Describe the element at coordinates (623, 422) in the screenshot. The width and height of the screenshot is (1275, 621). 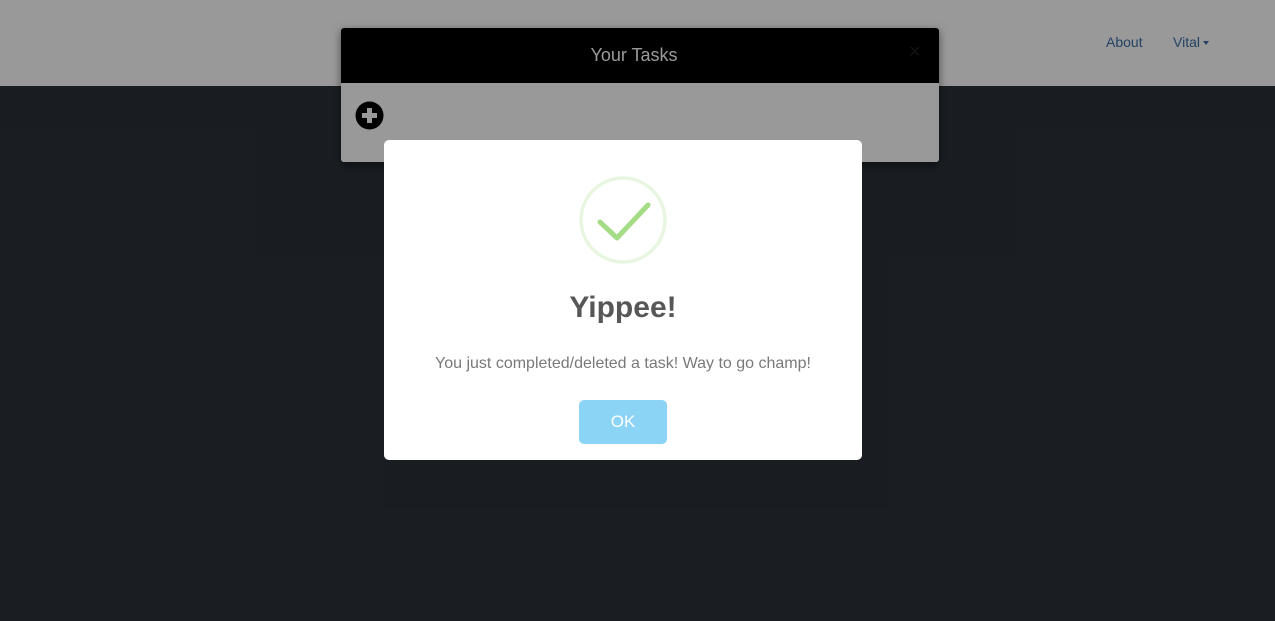
I see `ok-button: OK` at that location.